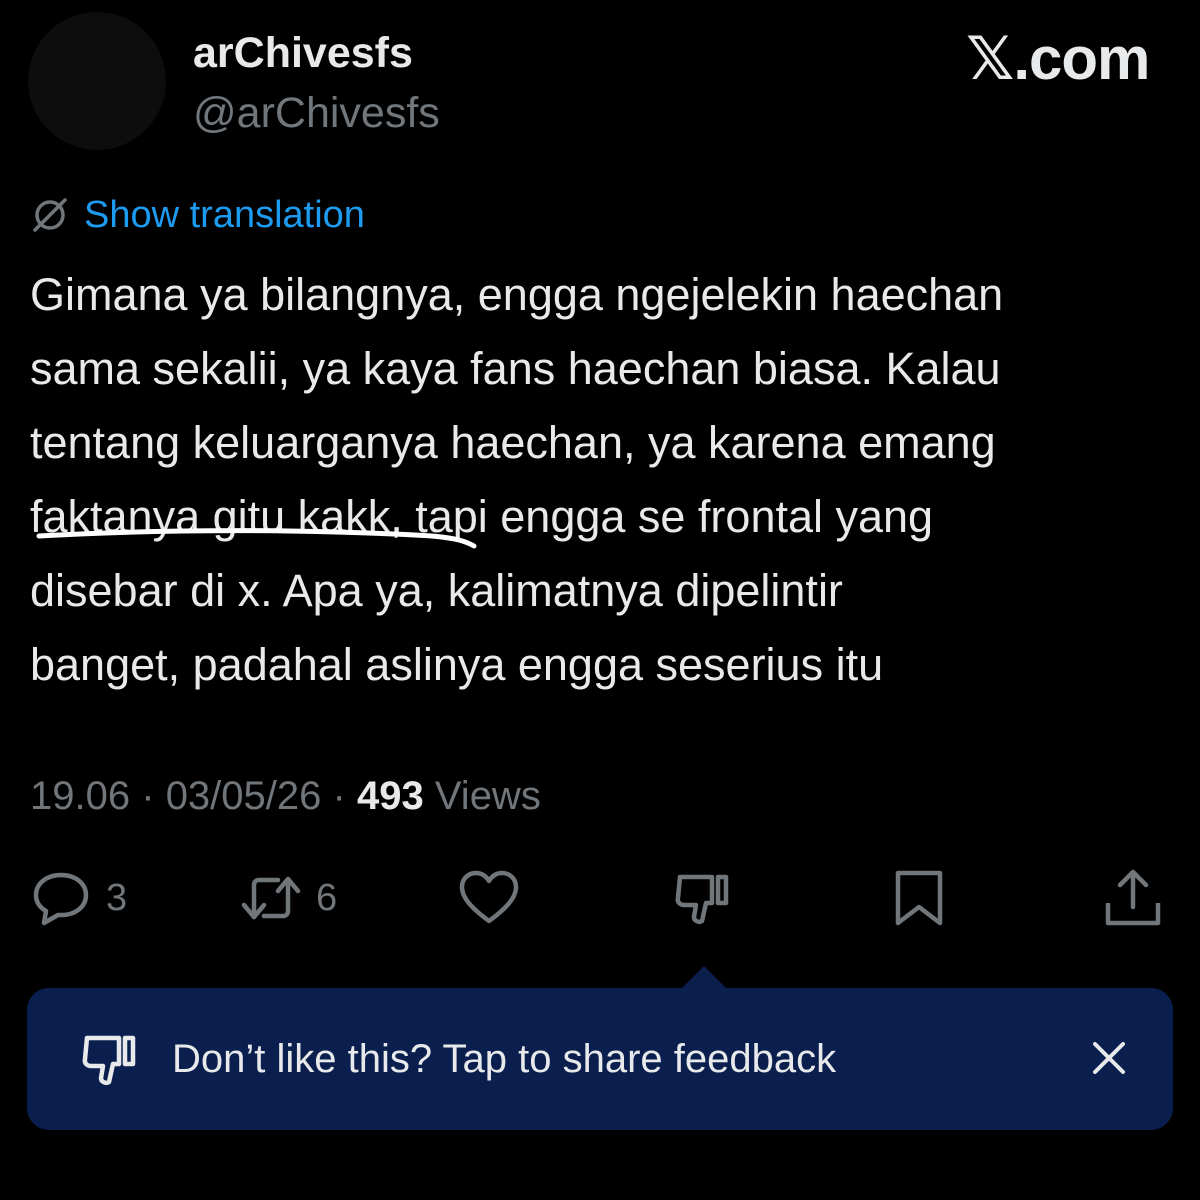 Image resolution: width=1200 pixels, height=1200 pixels. Describe the element at coordinates (704, 978) in the screenshot. I see `feedback-tooltip-arrow` at that location.